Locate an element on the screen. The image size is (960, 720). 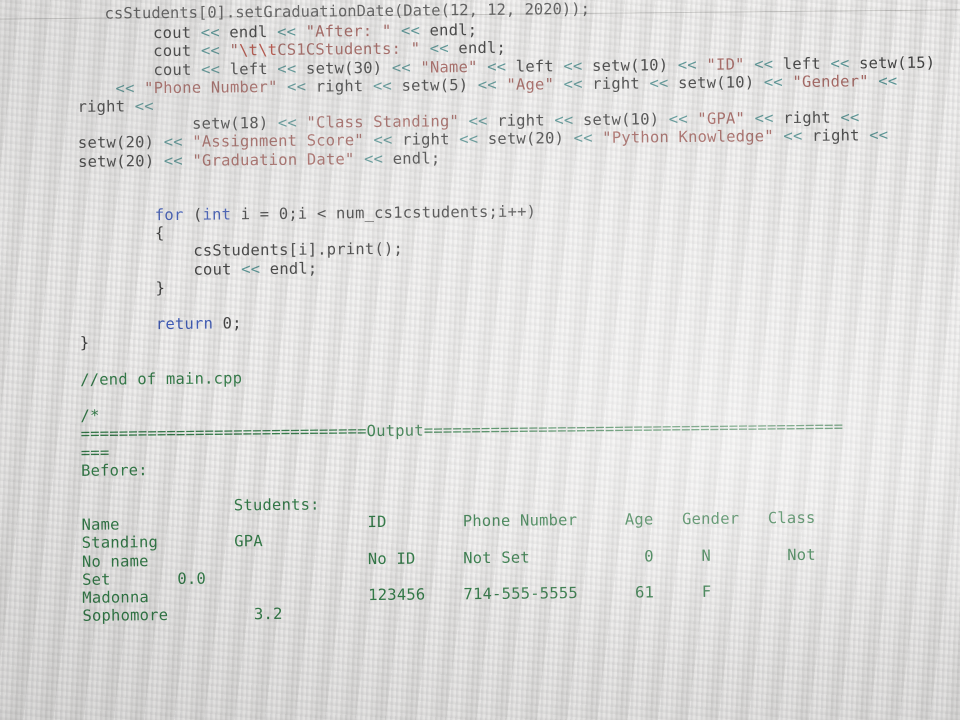
code-token: "Class Standing" is located at coordinates (383, 122).